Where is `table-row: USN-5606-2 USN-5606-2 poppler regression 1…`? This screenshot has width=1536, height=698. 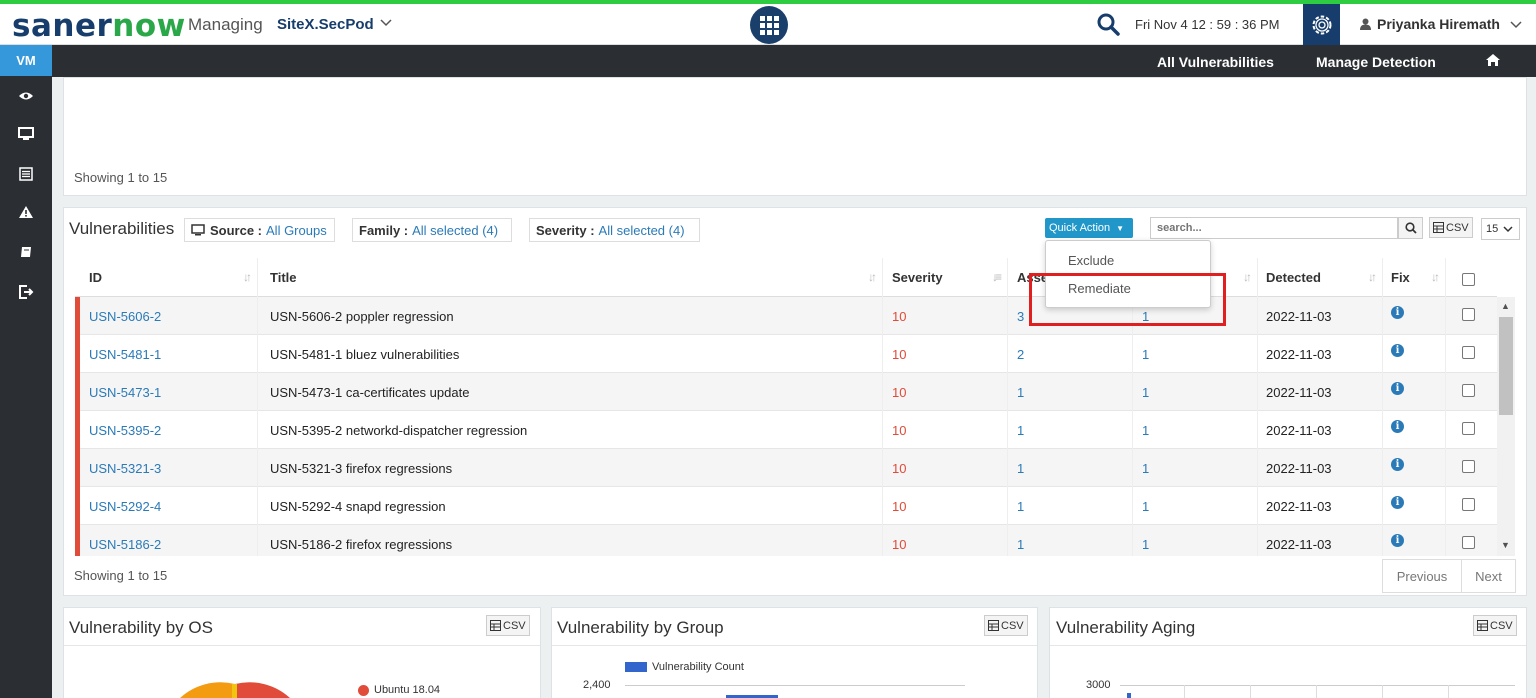 table-row: USN-5606-2 USN-5606-2 poppler regression 1… is located at coordinates (786, 316).